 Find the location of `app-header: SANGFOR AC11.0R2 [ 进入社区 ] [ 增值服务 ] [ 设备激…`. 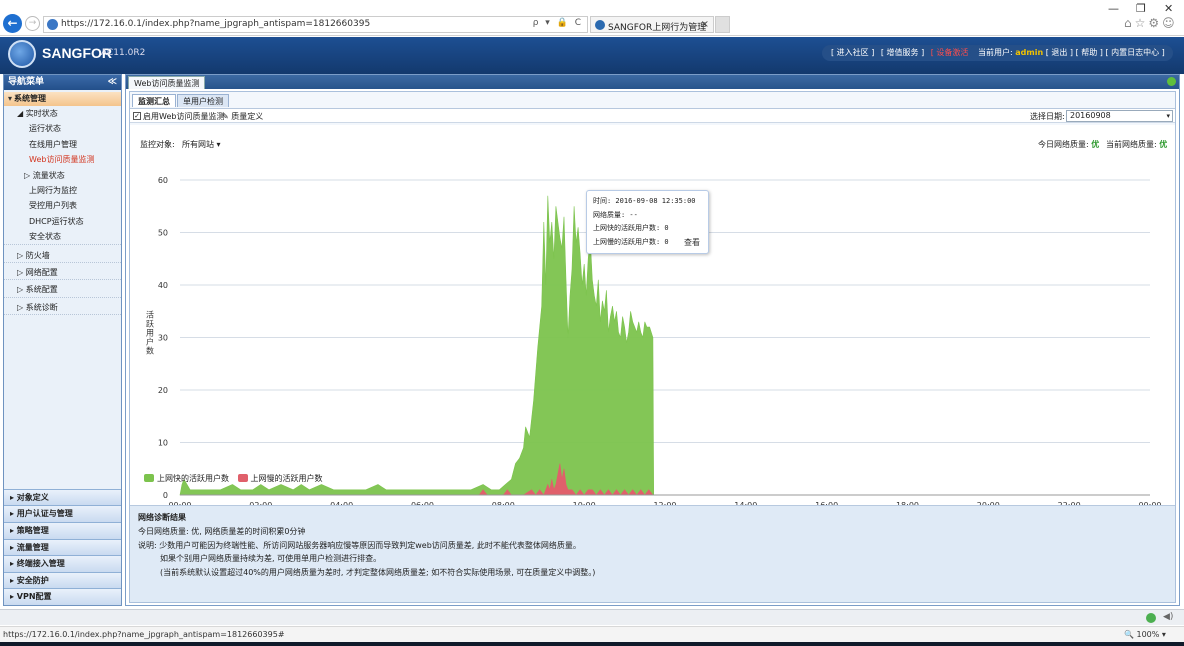

app-header: SANGFOR AC11.0R2 [ 进入社区 ] [ 增值服务 ] [ 设备激… is located at coordinates (592, 55).